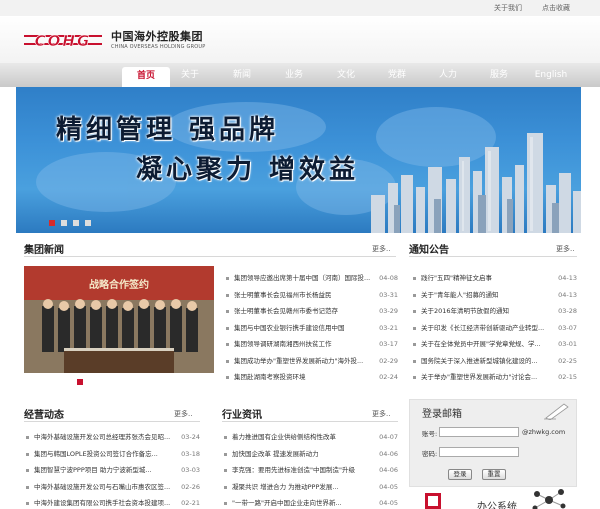  I want to click on nav-item-service: 服务, so click(499, 75).